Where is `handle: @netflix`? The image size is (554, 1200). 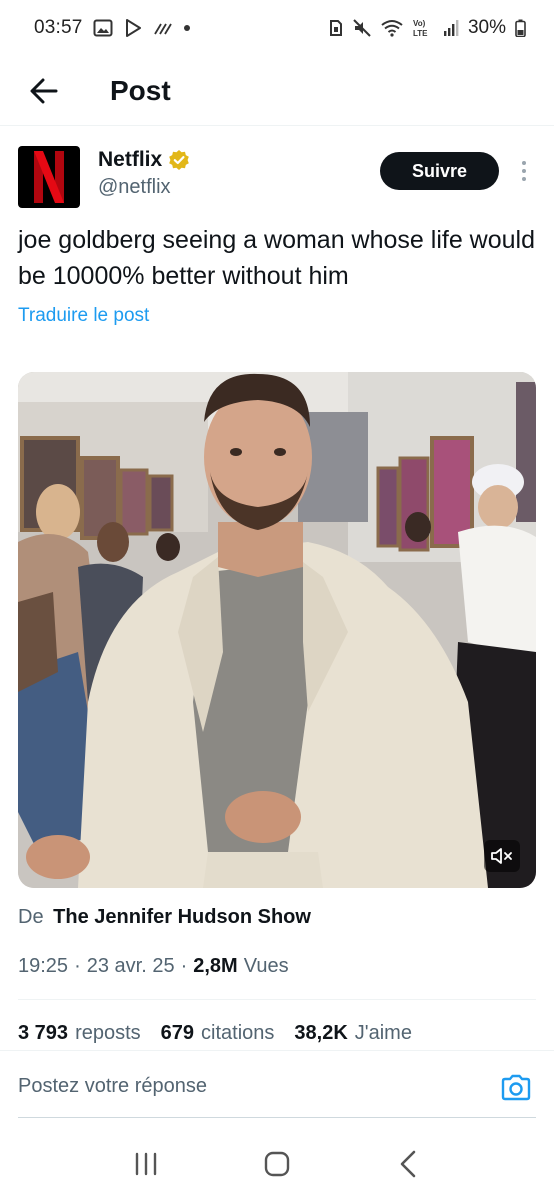
handle: @netflix is located at coordinates (144, 187).